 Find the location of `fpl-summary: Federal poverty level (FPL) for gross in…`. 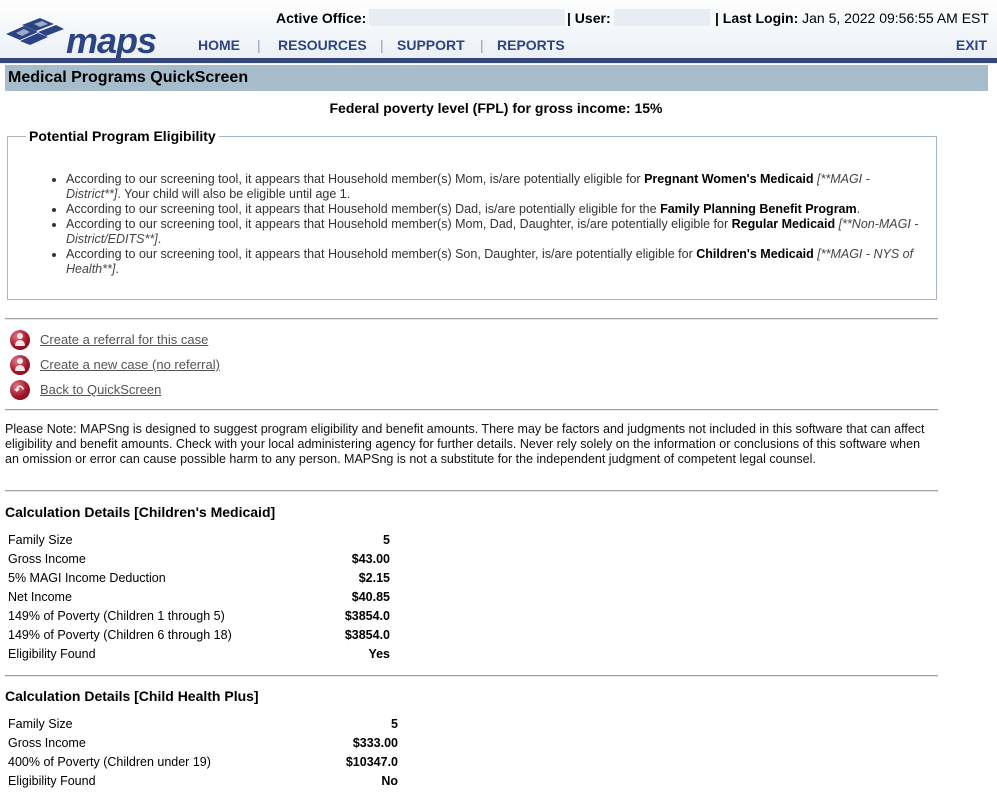

fpl-summary: Federal poverty level (FPL) for gross in… is located at coordinates (496, 108).